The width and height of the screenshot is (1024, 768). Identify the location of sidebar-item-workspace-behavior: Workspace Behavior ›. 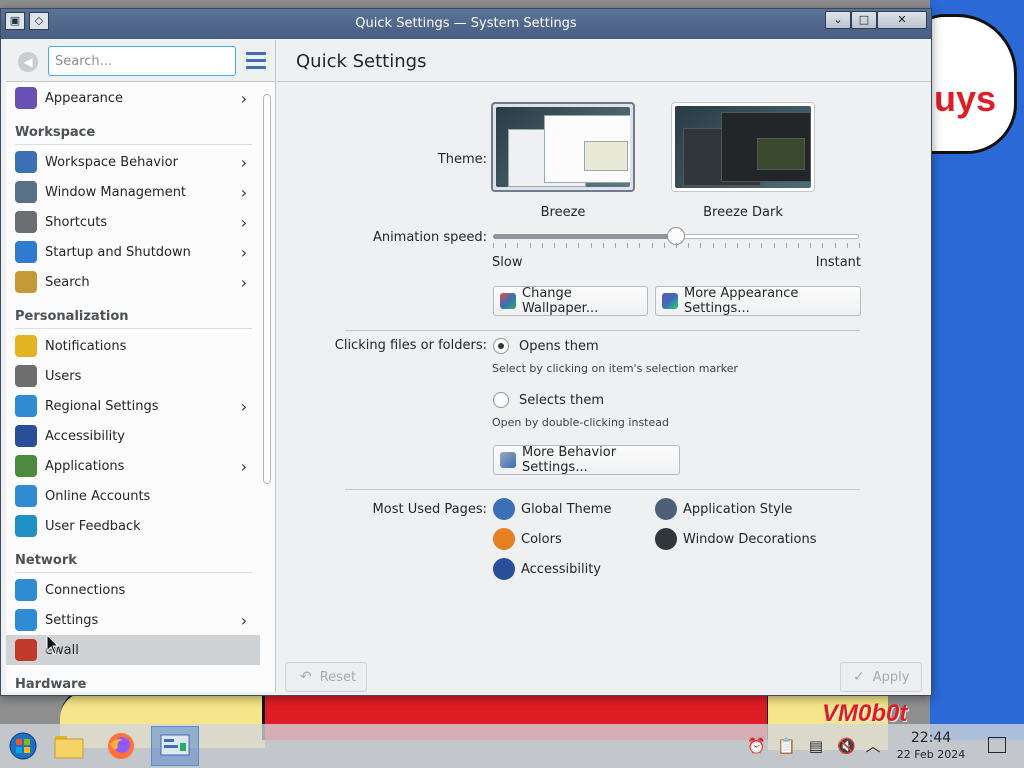
(133, 162).